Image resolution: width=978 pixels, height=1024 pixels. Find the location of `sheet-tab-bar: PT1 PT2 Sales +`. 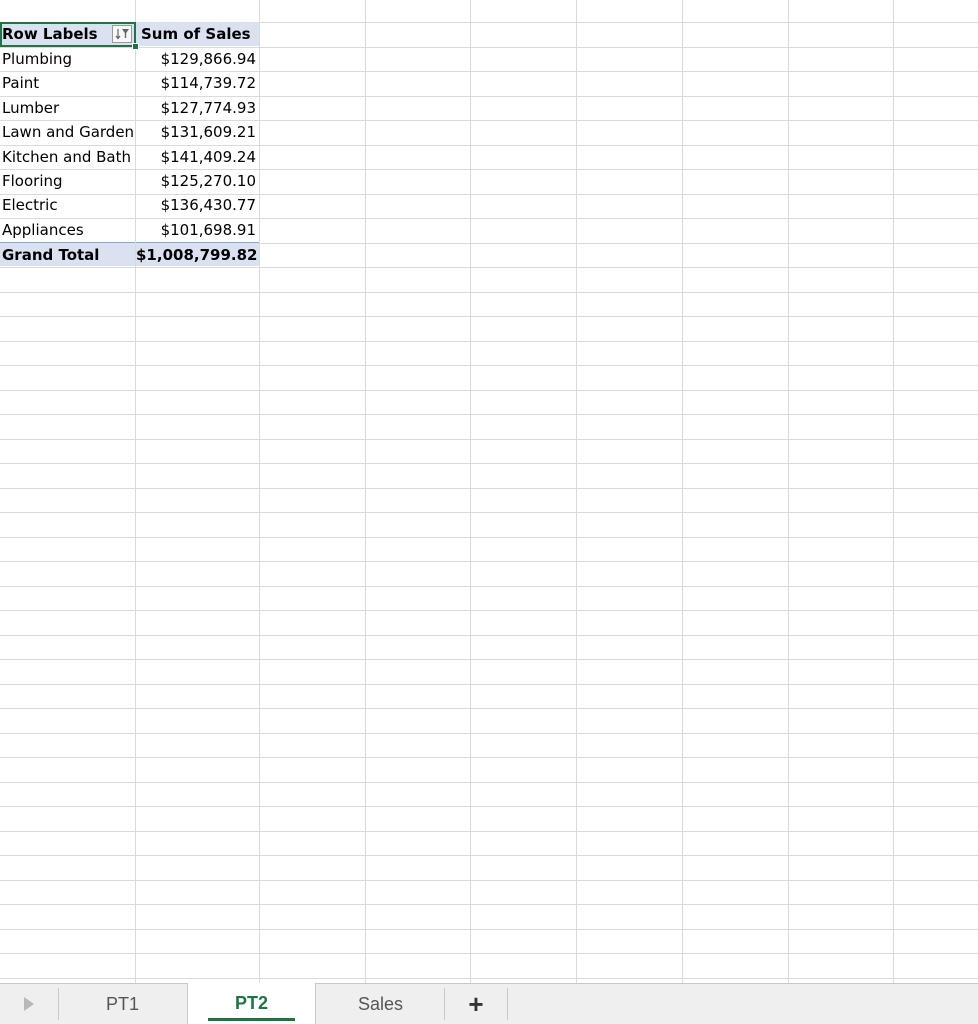

sheet-tab-bar: PT1 PT2 Sales + is located at coordinates (489, 1003).